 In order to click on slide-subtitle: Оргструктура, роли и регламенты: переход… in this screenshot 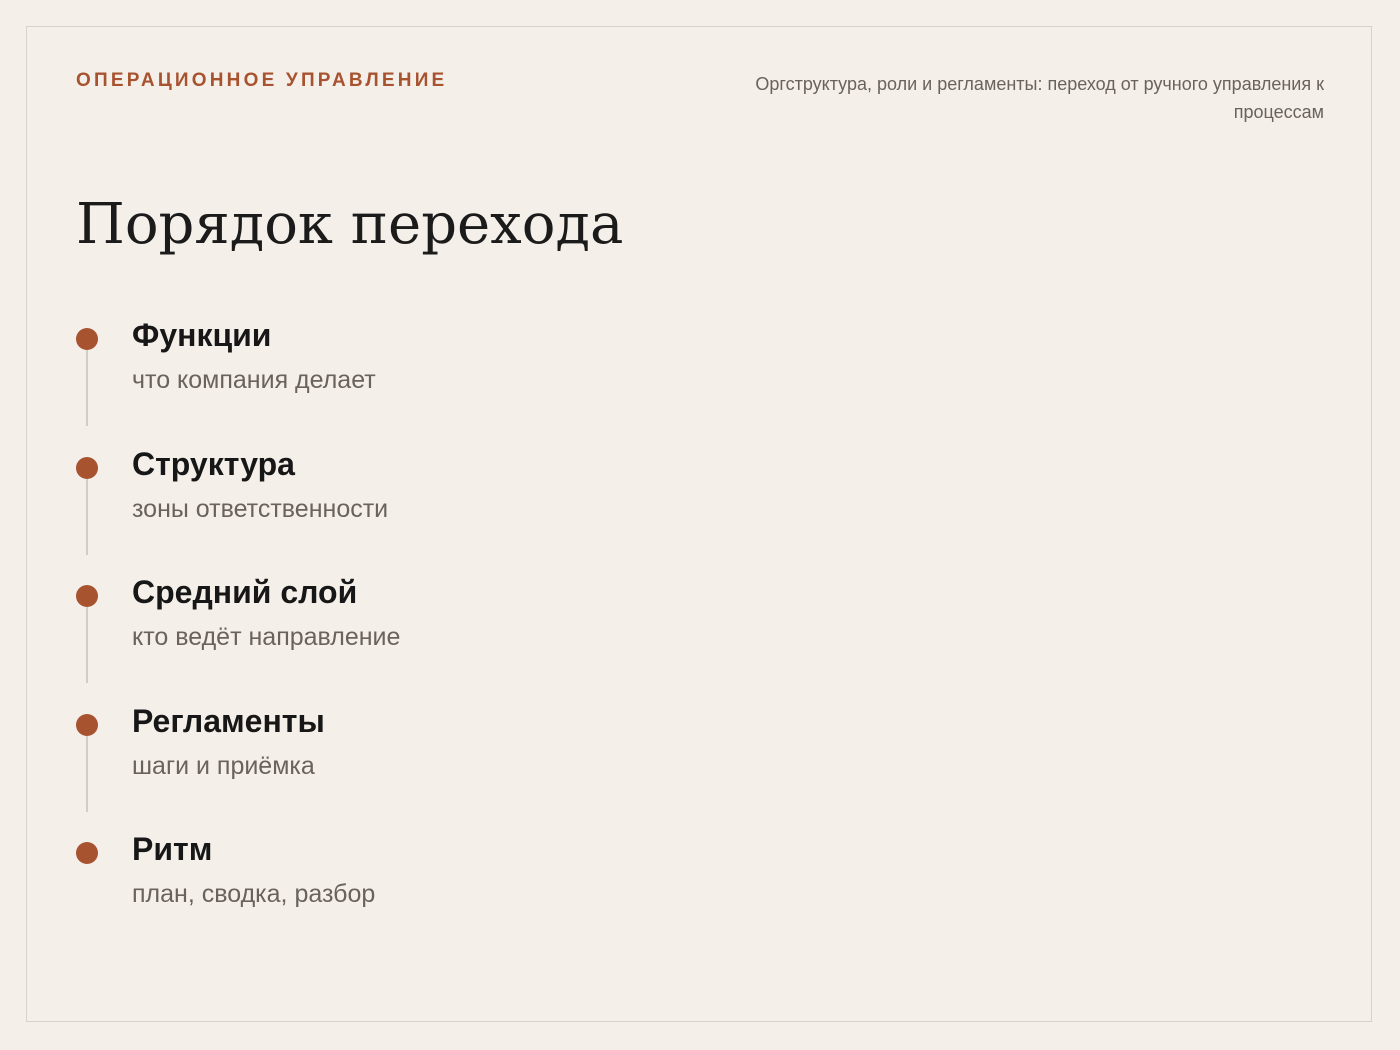, I will do `click(1039, 98)`.